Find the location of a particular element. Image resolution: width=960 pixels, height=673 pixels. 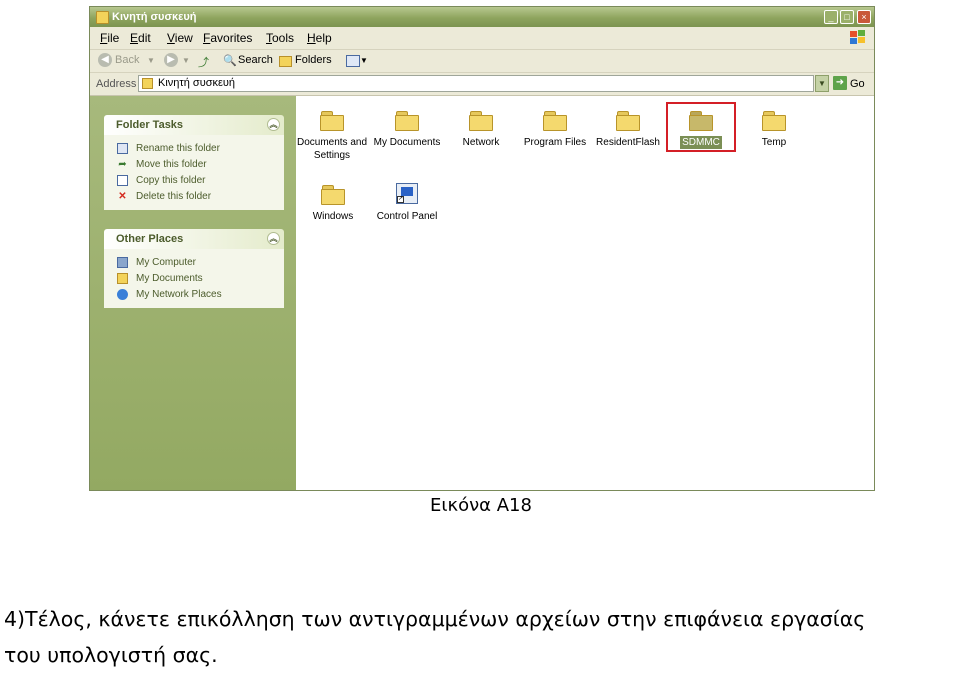

menu-view: View is located at coordinates (180, 38).